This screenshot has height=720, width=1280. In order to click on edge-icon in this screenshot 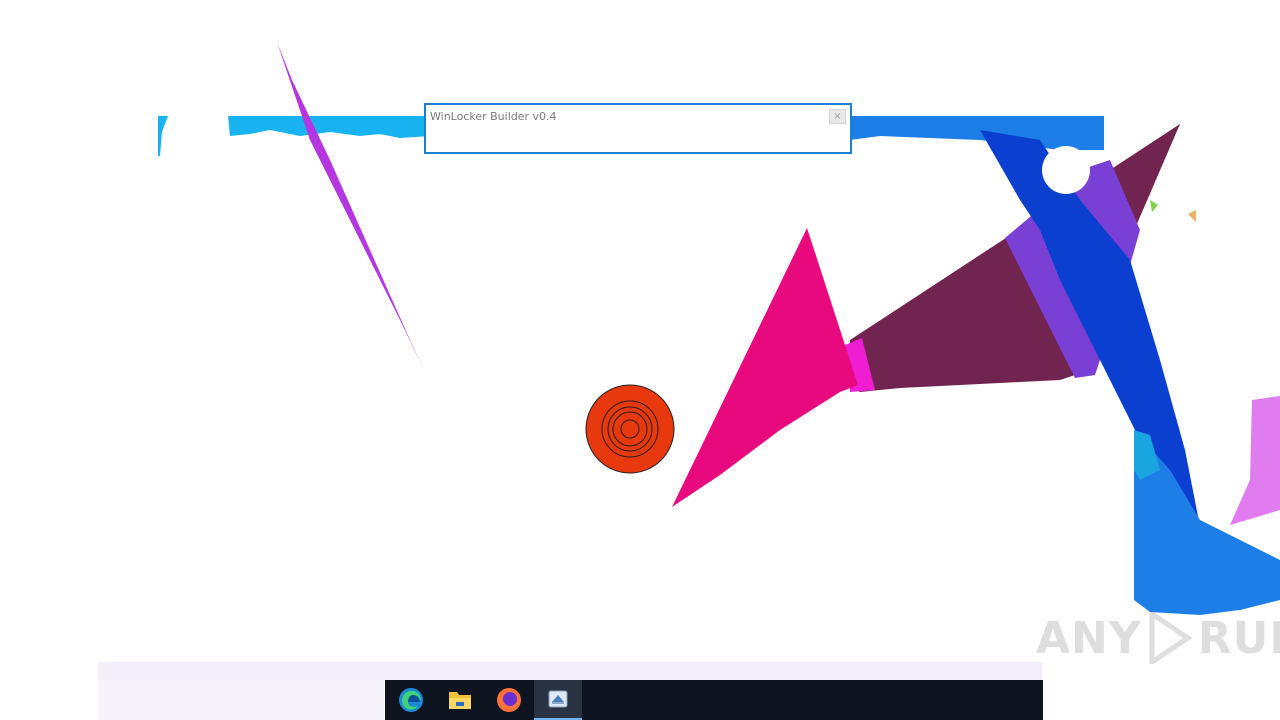, I will do `click(411, 700)`.